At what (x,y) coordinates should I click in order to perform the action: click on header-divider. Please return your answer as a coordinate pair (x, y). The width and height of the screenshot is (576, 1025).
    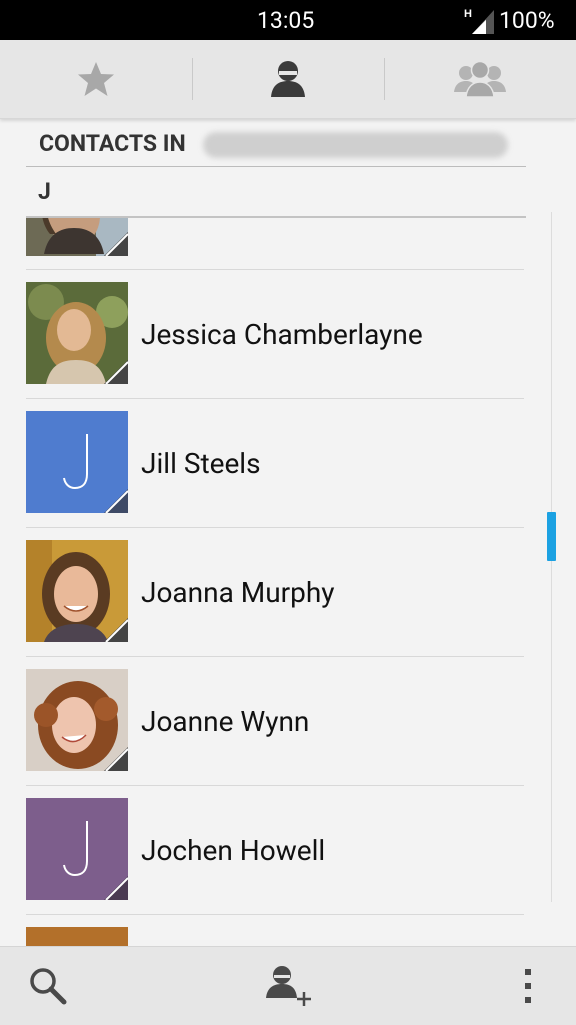
    Looking at the image, I should click on (276, 166).